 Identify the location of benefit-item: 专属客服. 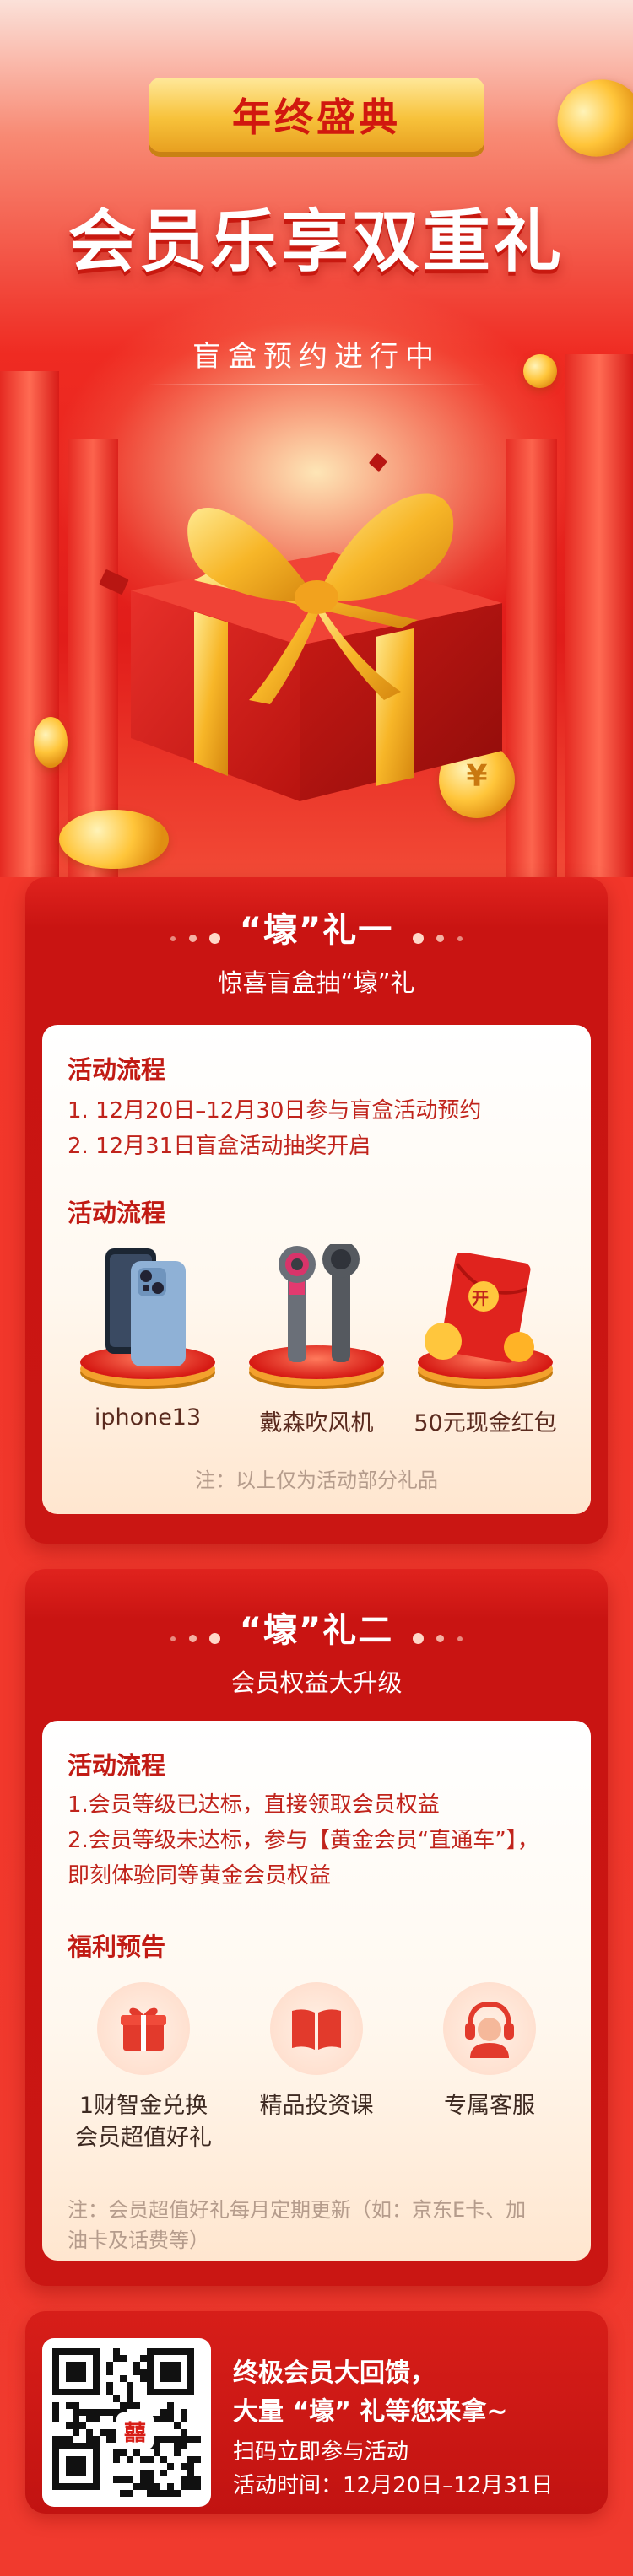
(489, 2052).